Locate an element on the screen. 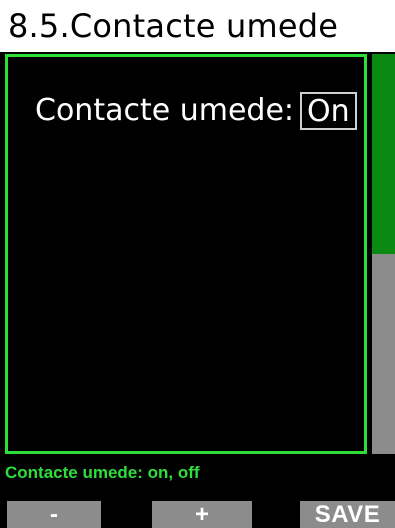 The height and width of the screenshot is (528, 395). save-button: SAVE is located at coordinates (347, 514).